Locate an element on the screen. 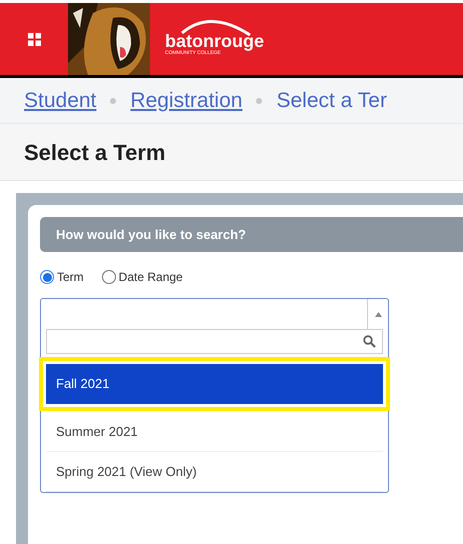  breadcrumb-current: Select a Ter is located at coordinates (331, 101).